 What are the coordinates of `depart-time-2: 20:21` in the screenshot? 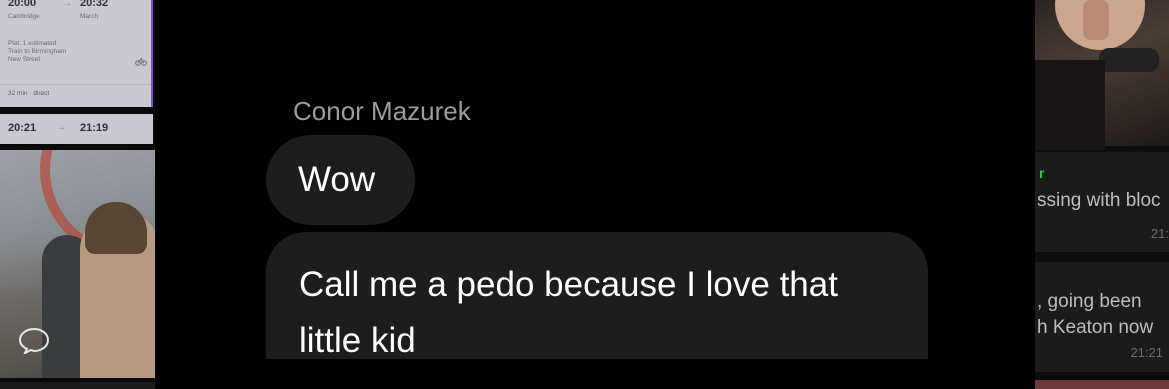 It's located at (22, 128).